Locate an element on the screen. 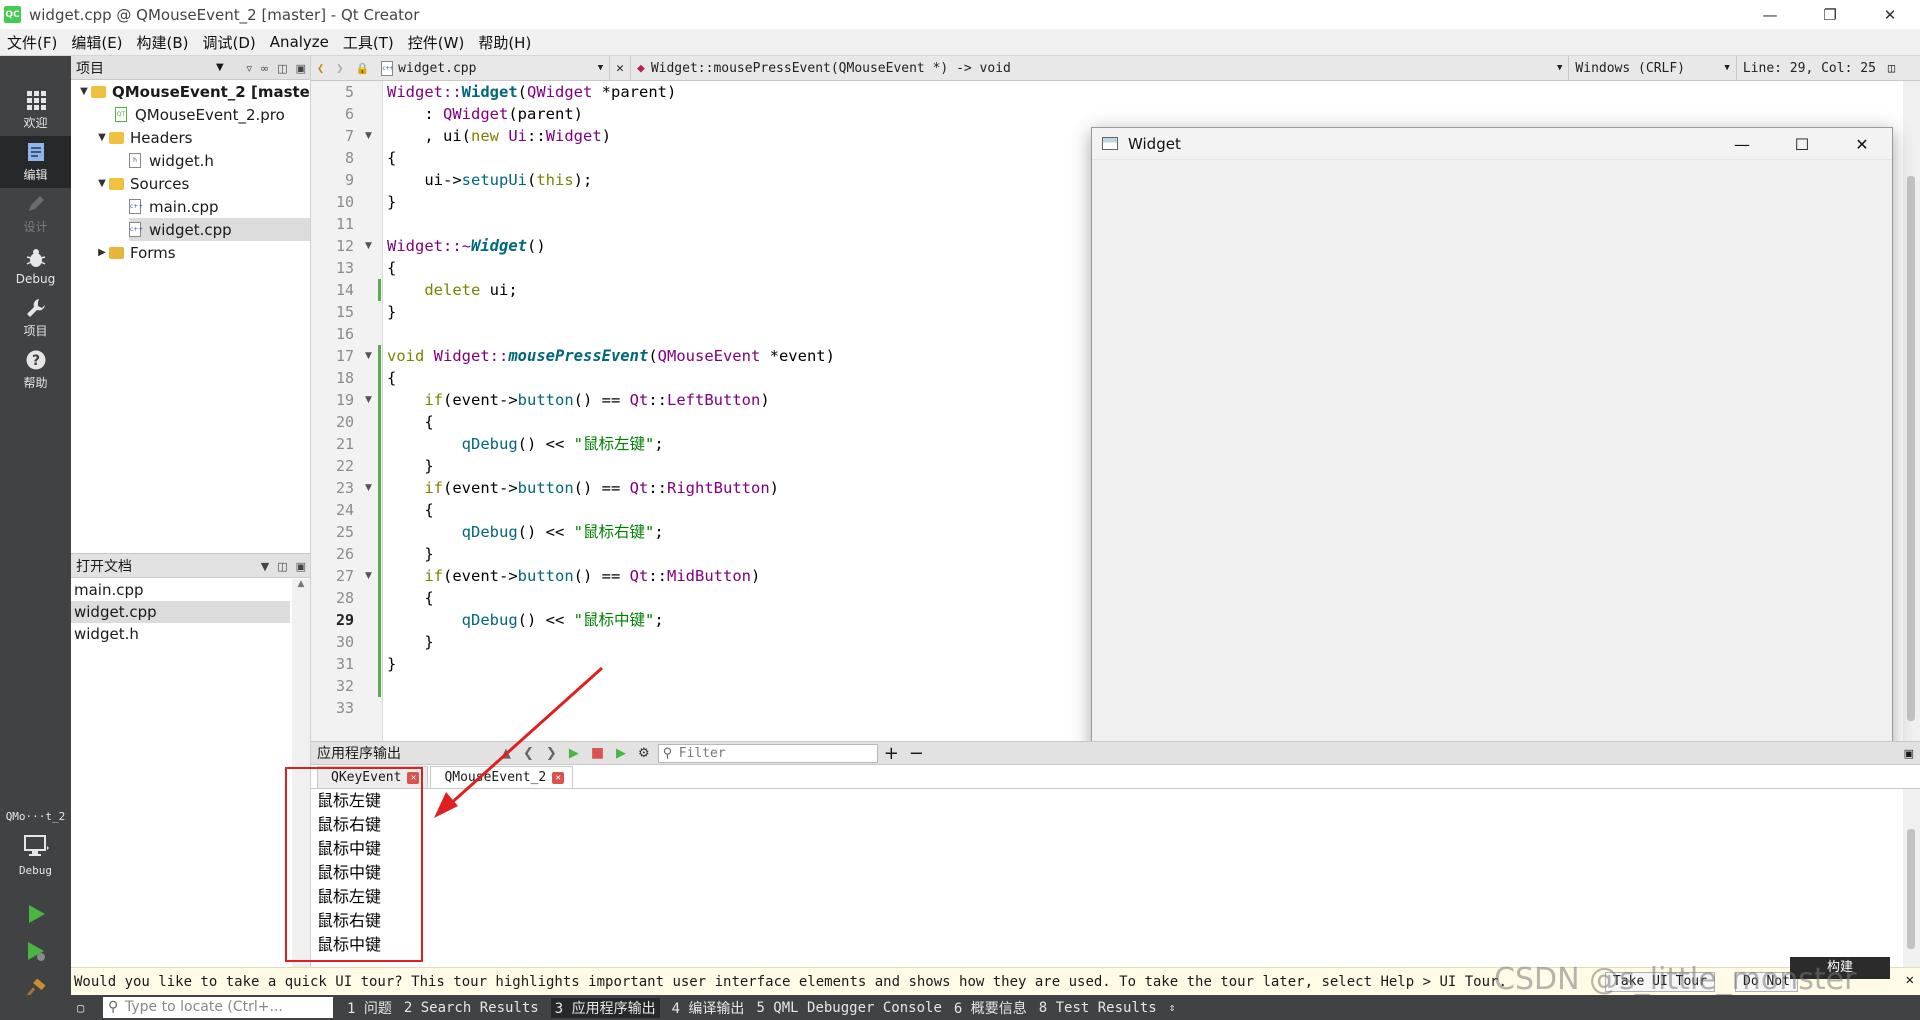 Image resolution: width=1920 pixels, height=1020 pixels. filter-icon: ▿ is located at coordinates (249, 68).